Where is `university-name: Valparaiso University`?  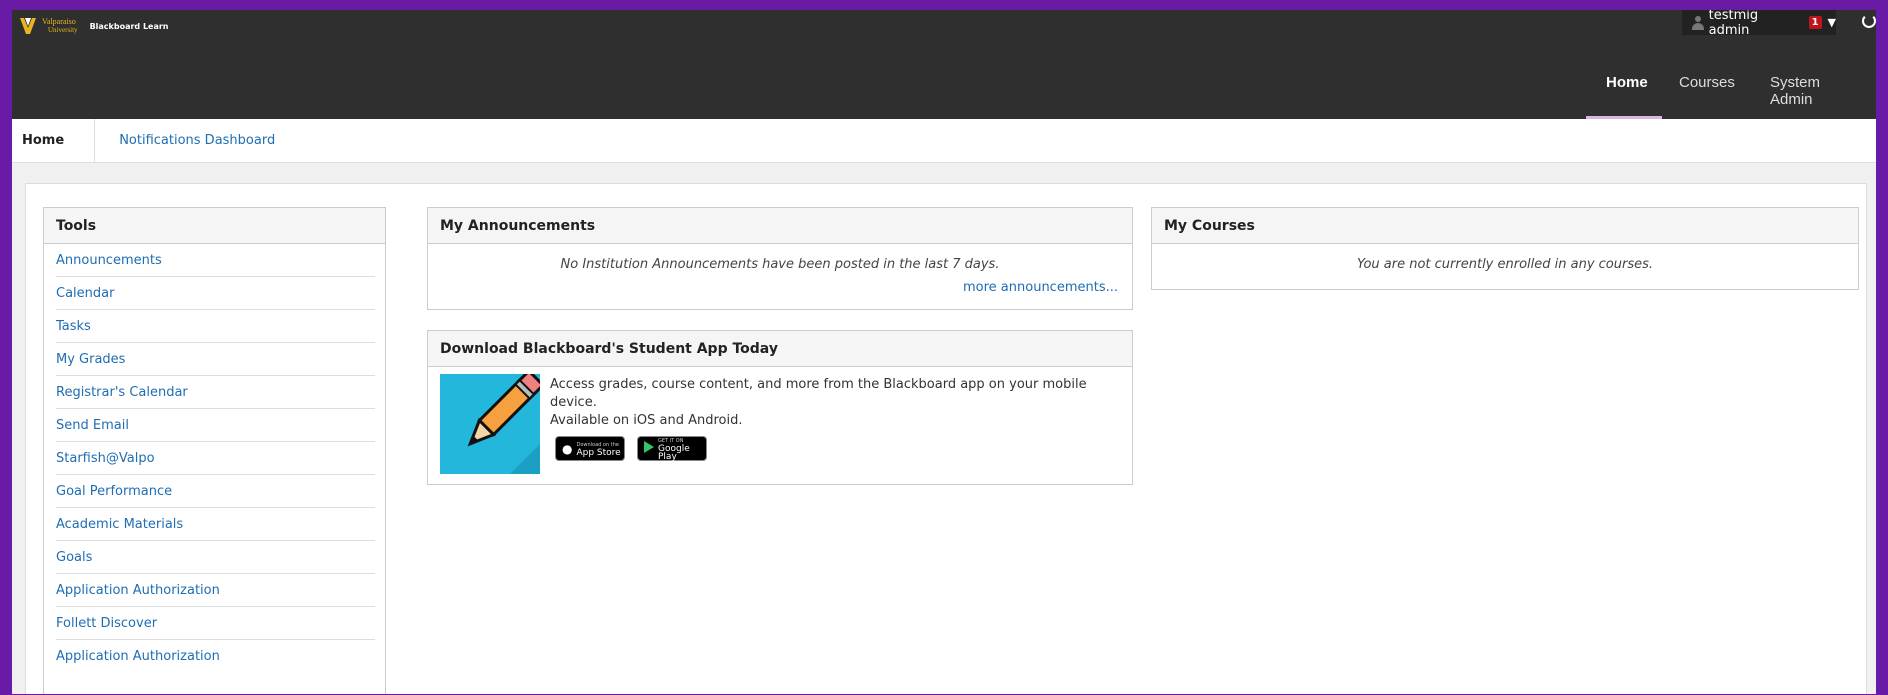 university-name: Valparaiso University is located at coordinates (60, 26).